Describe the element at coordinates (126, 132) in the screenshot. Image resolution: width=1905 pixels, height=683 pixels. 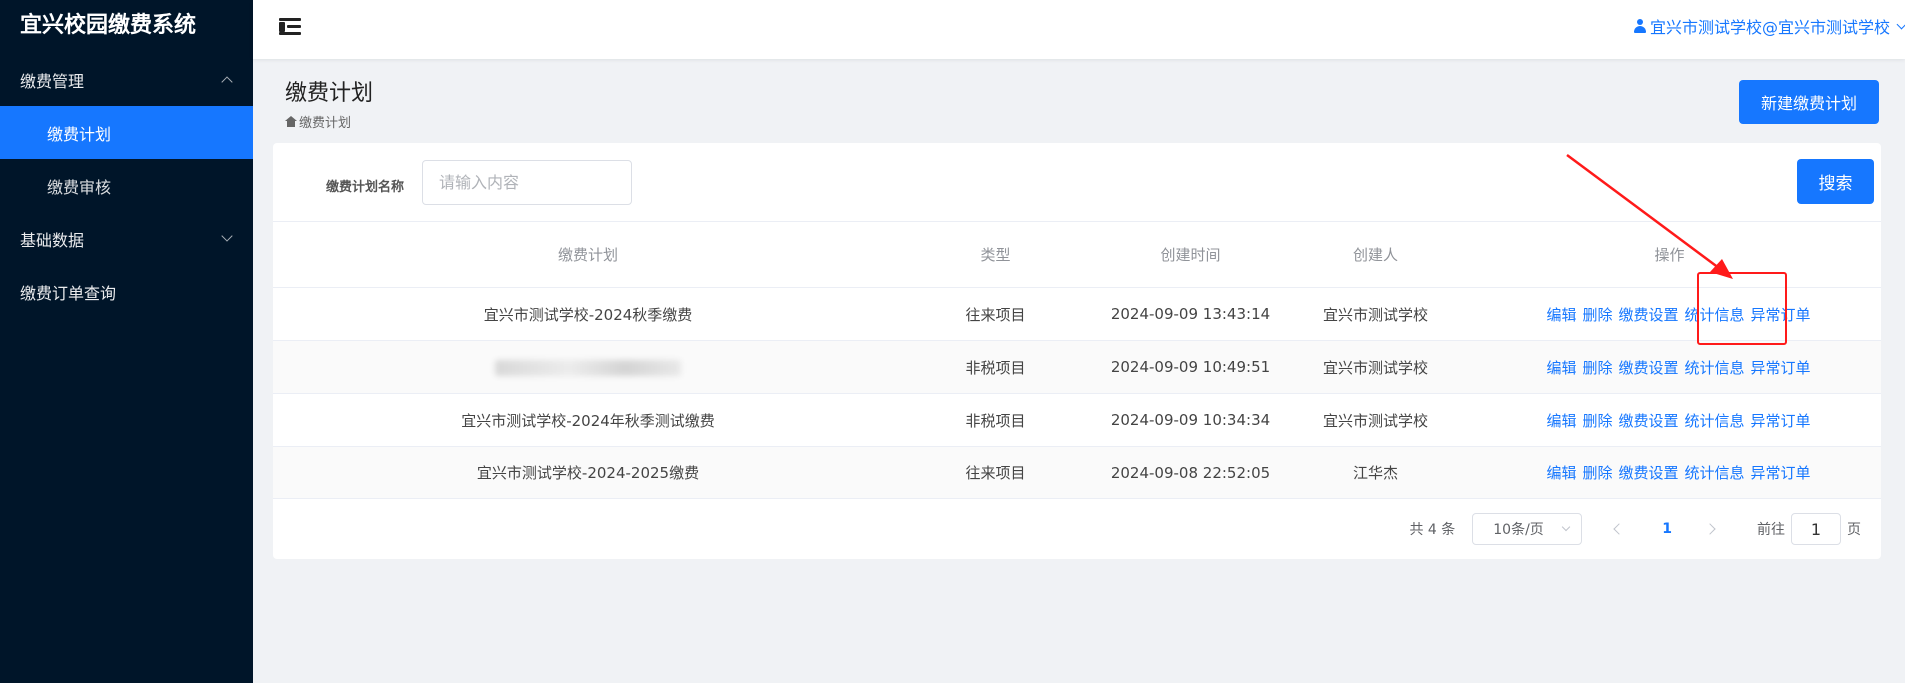
I see `sidebar-item-fee-plan: 缴费计划` at that location.